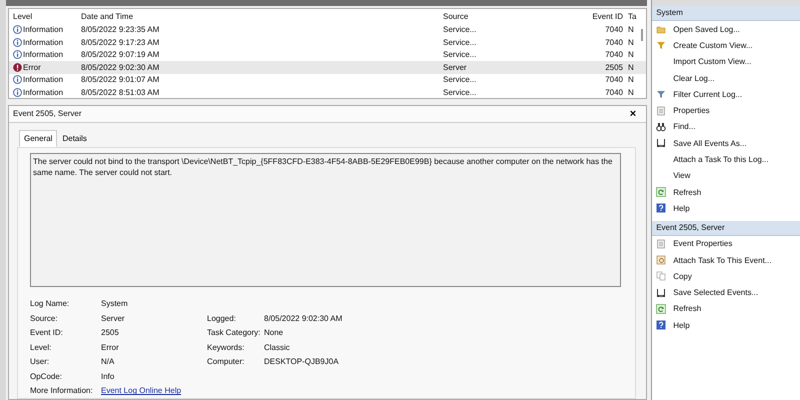 The image size is (800, 400). What do you see at coordinates (120, 79) in the screenshot?
I see `date-cell-text: 8/05/2022 9:01:07 AM` at bounding box center [120, 79].